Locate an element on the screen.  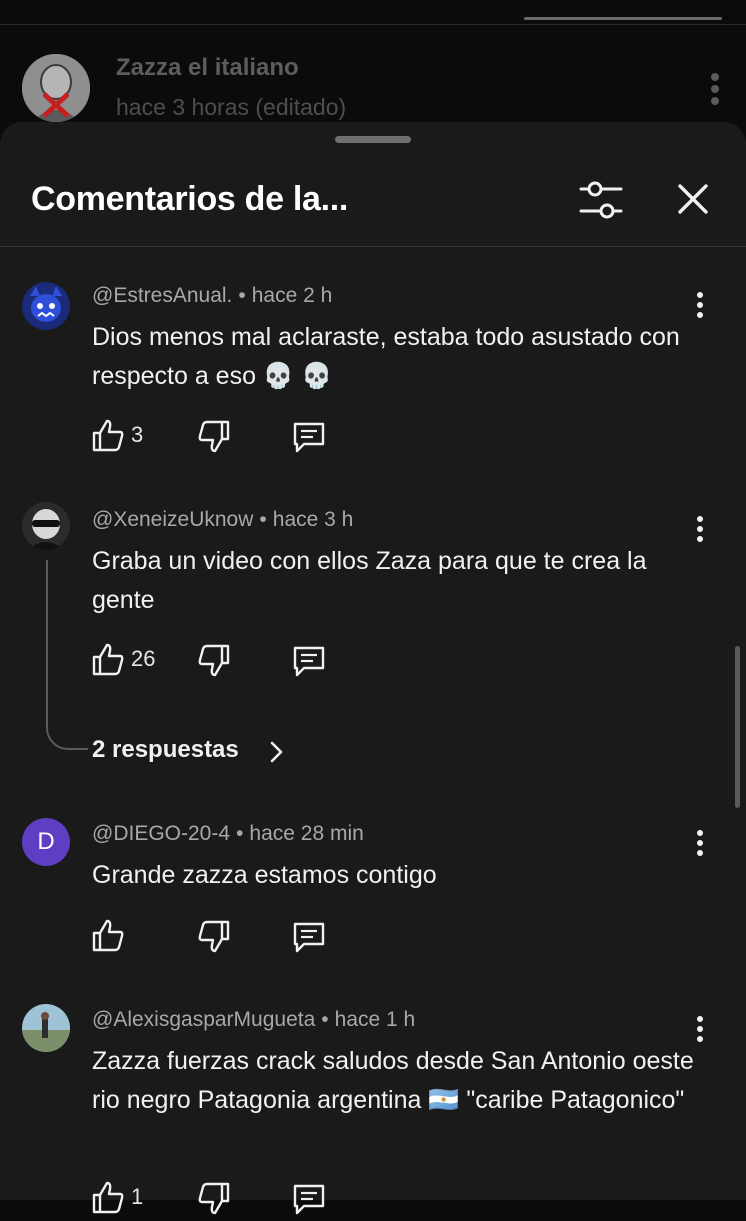
comment-author: @XeneizeUknow is located at coordinates (172, 519).